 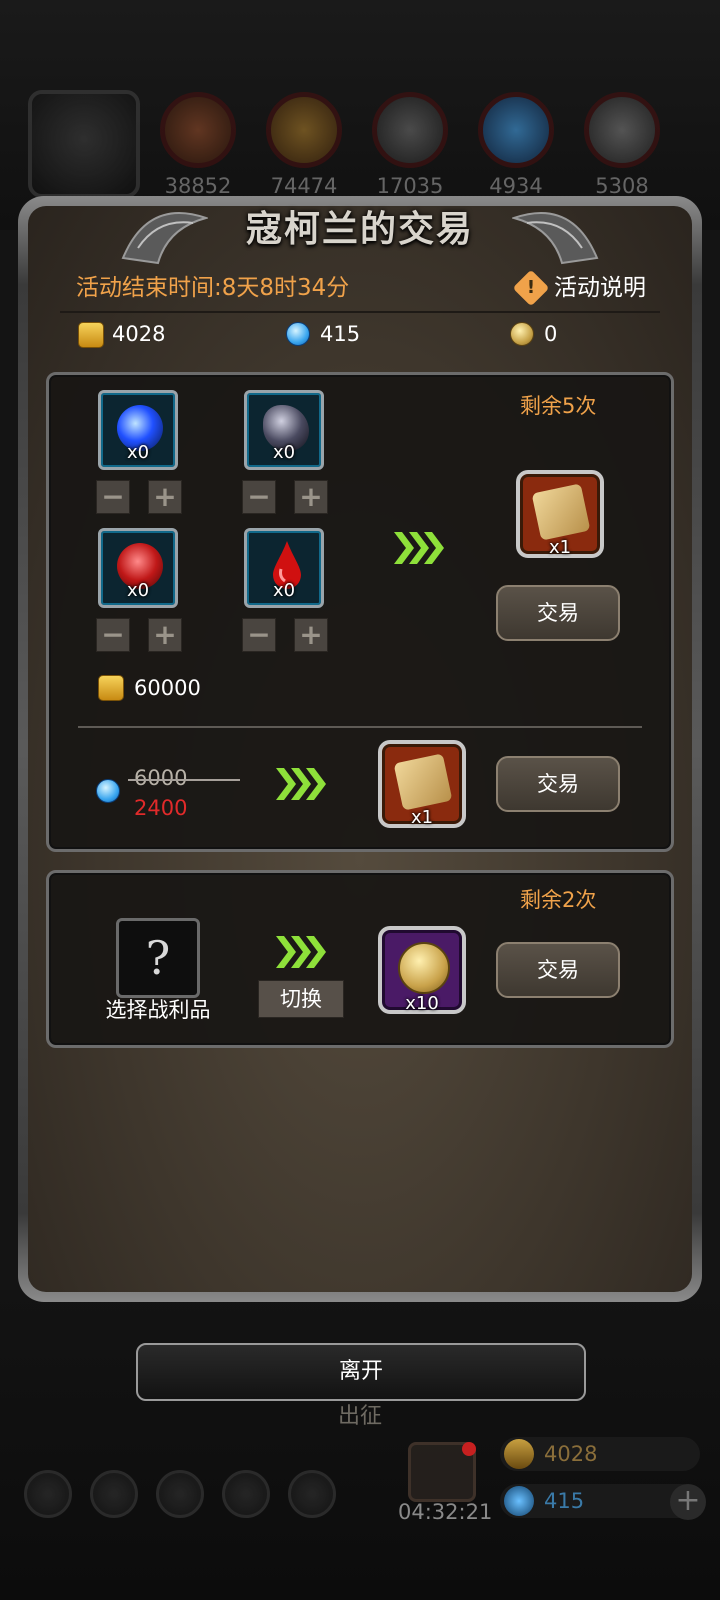 I want to click on gold-balance: 4028, so click(x=121, y=334).